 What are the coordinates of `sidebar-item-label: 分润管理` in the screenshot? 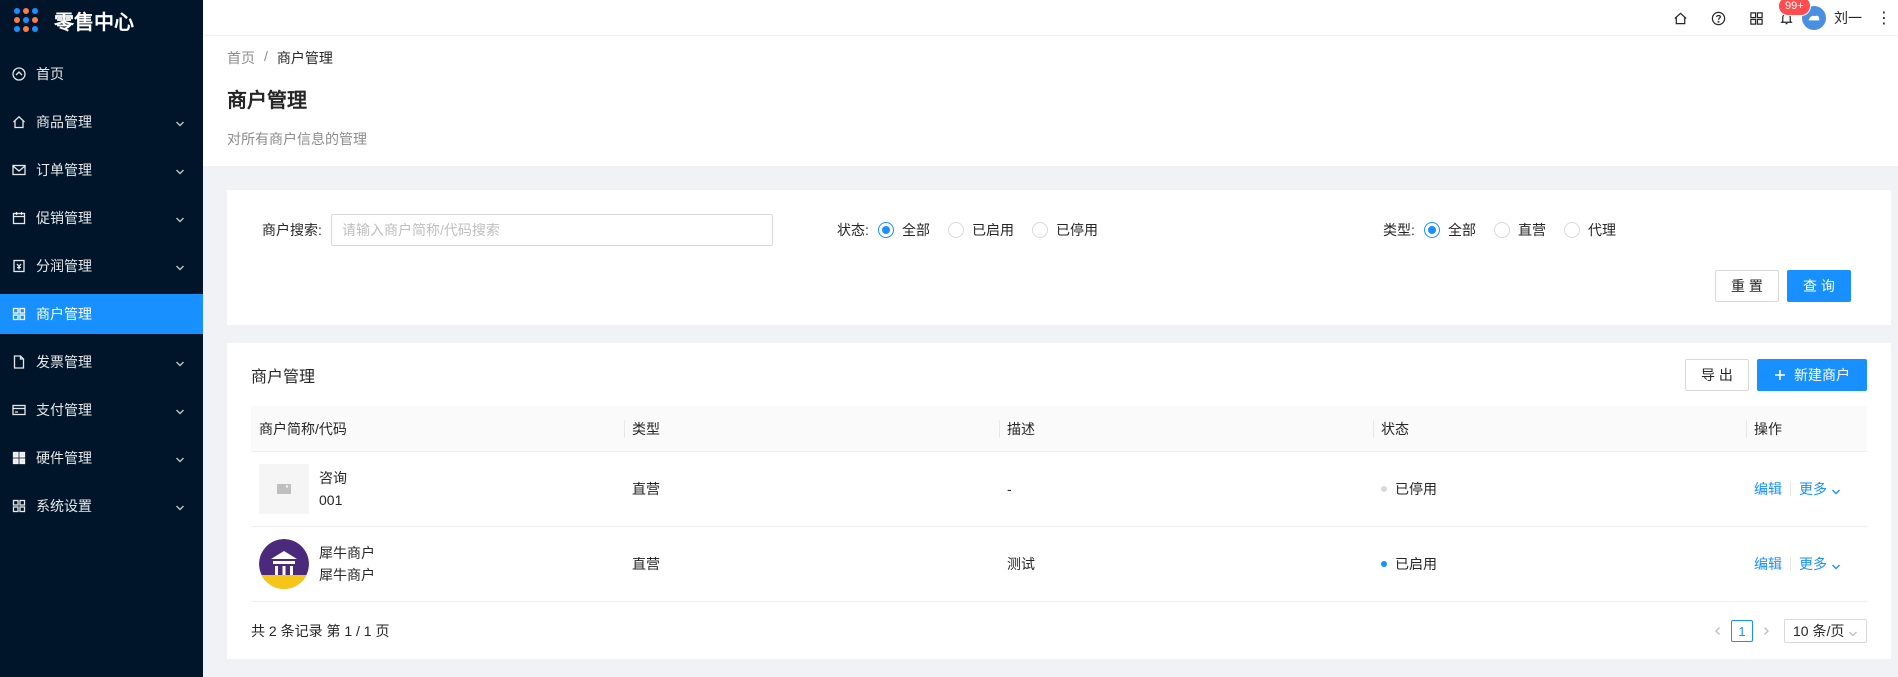 It's located at (64, 266).